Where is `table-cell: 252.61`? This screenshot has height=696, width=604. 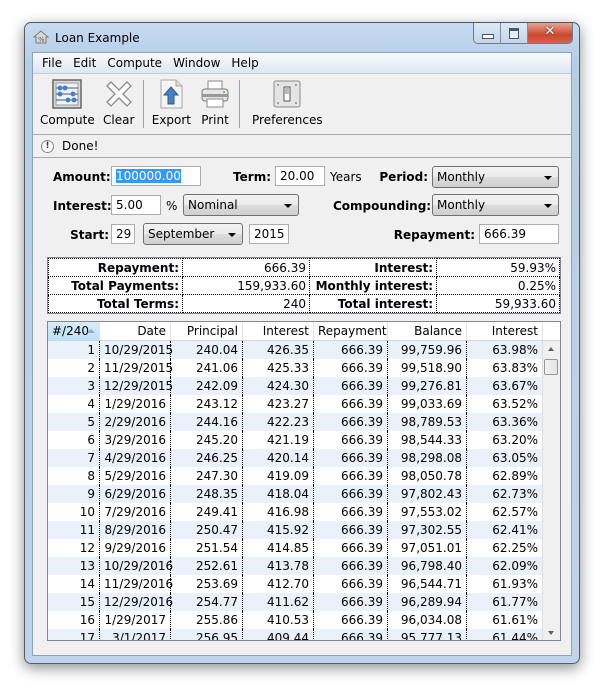
table-cell: 252.61 is located at coordinates (207, 566).